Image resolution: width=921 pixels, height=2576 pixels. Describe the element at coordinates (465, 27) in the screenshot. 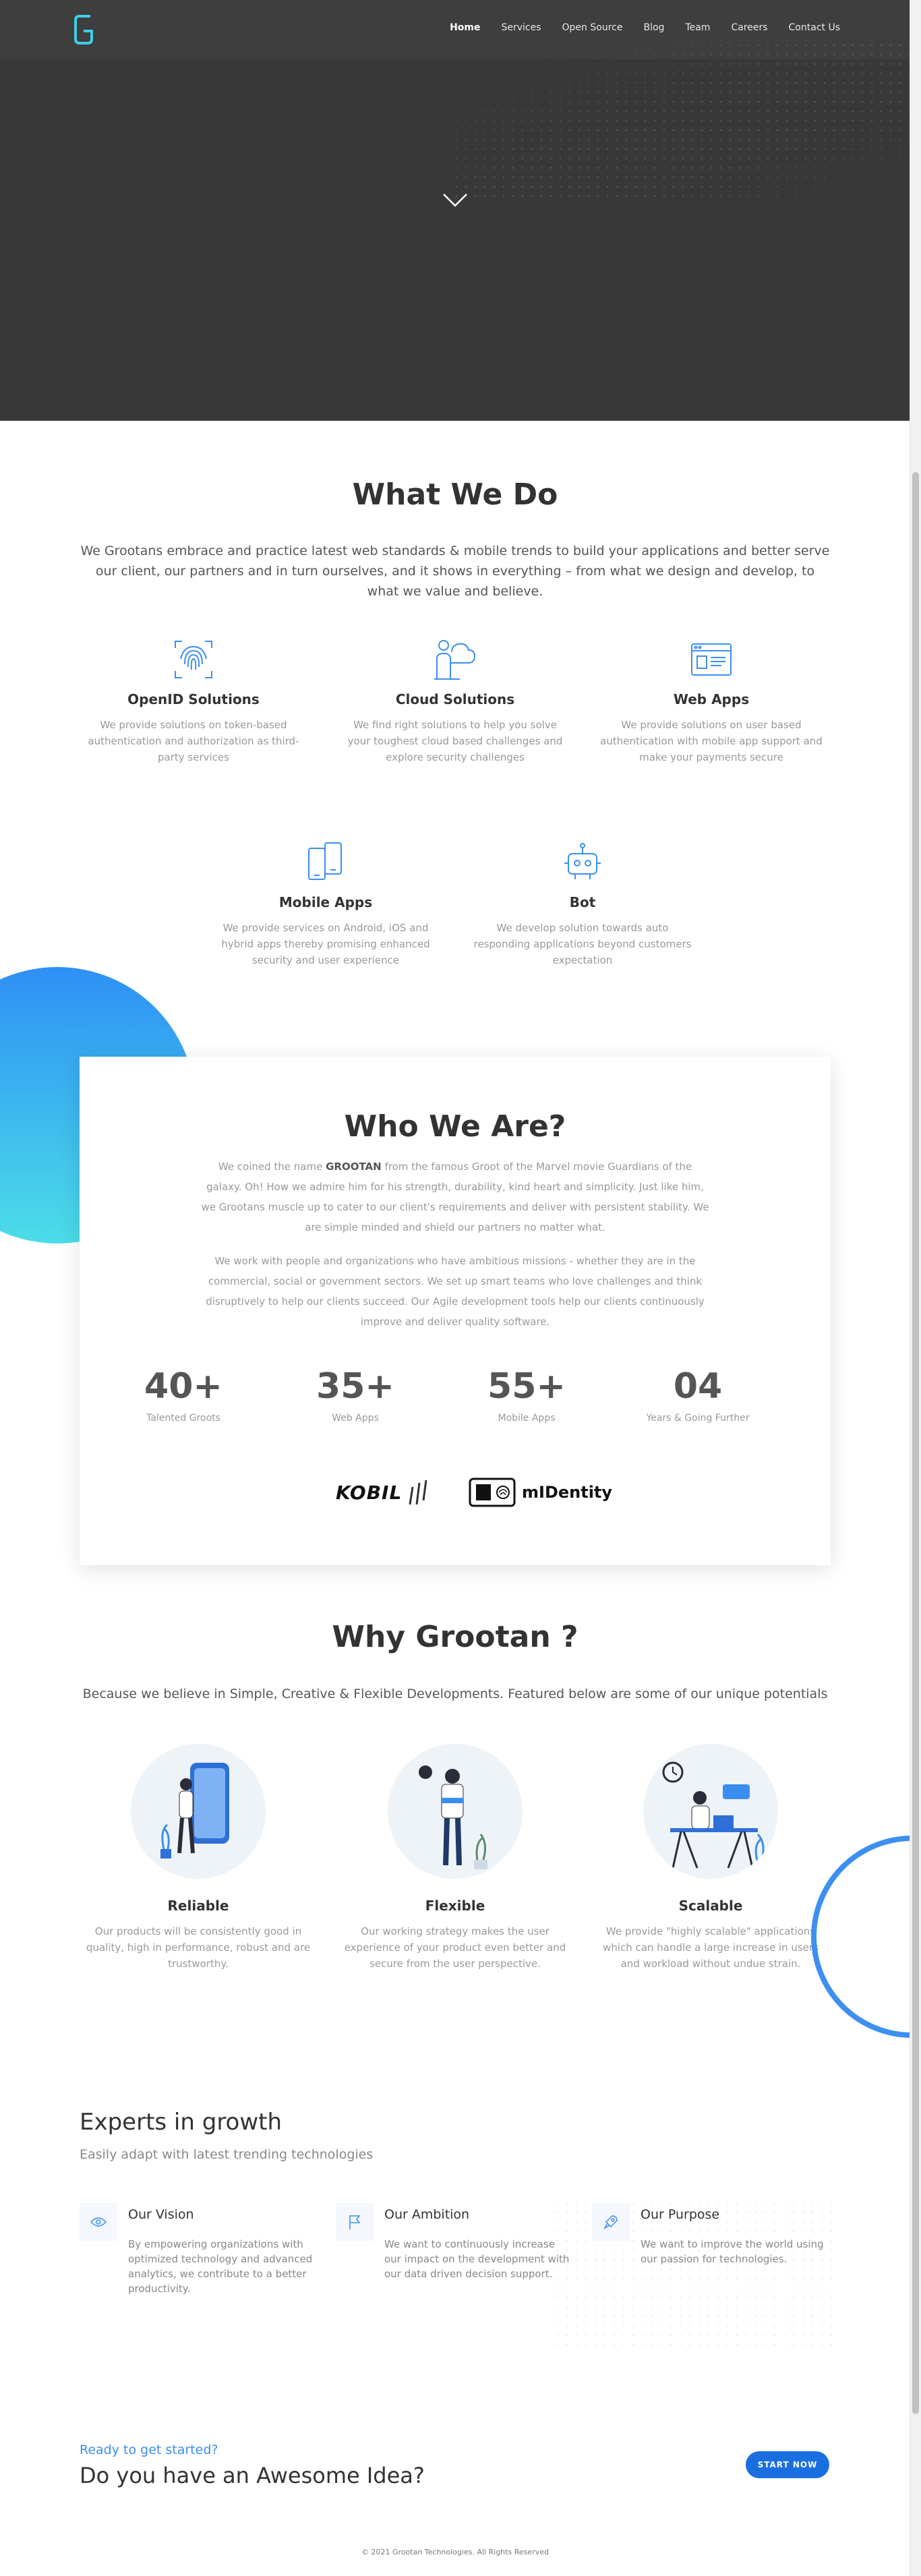

I see `nav-home: Home` at that location.